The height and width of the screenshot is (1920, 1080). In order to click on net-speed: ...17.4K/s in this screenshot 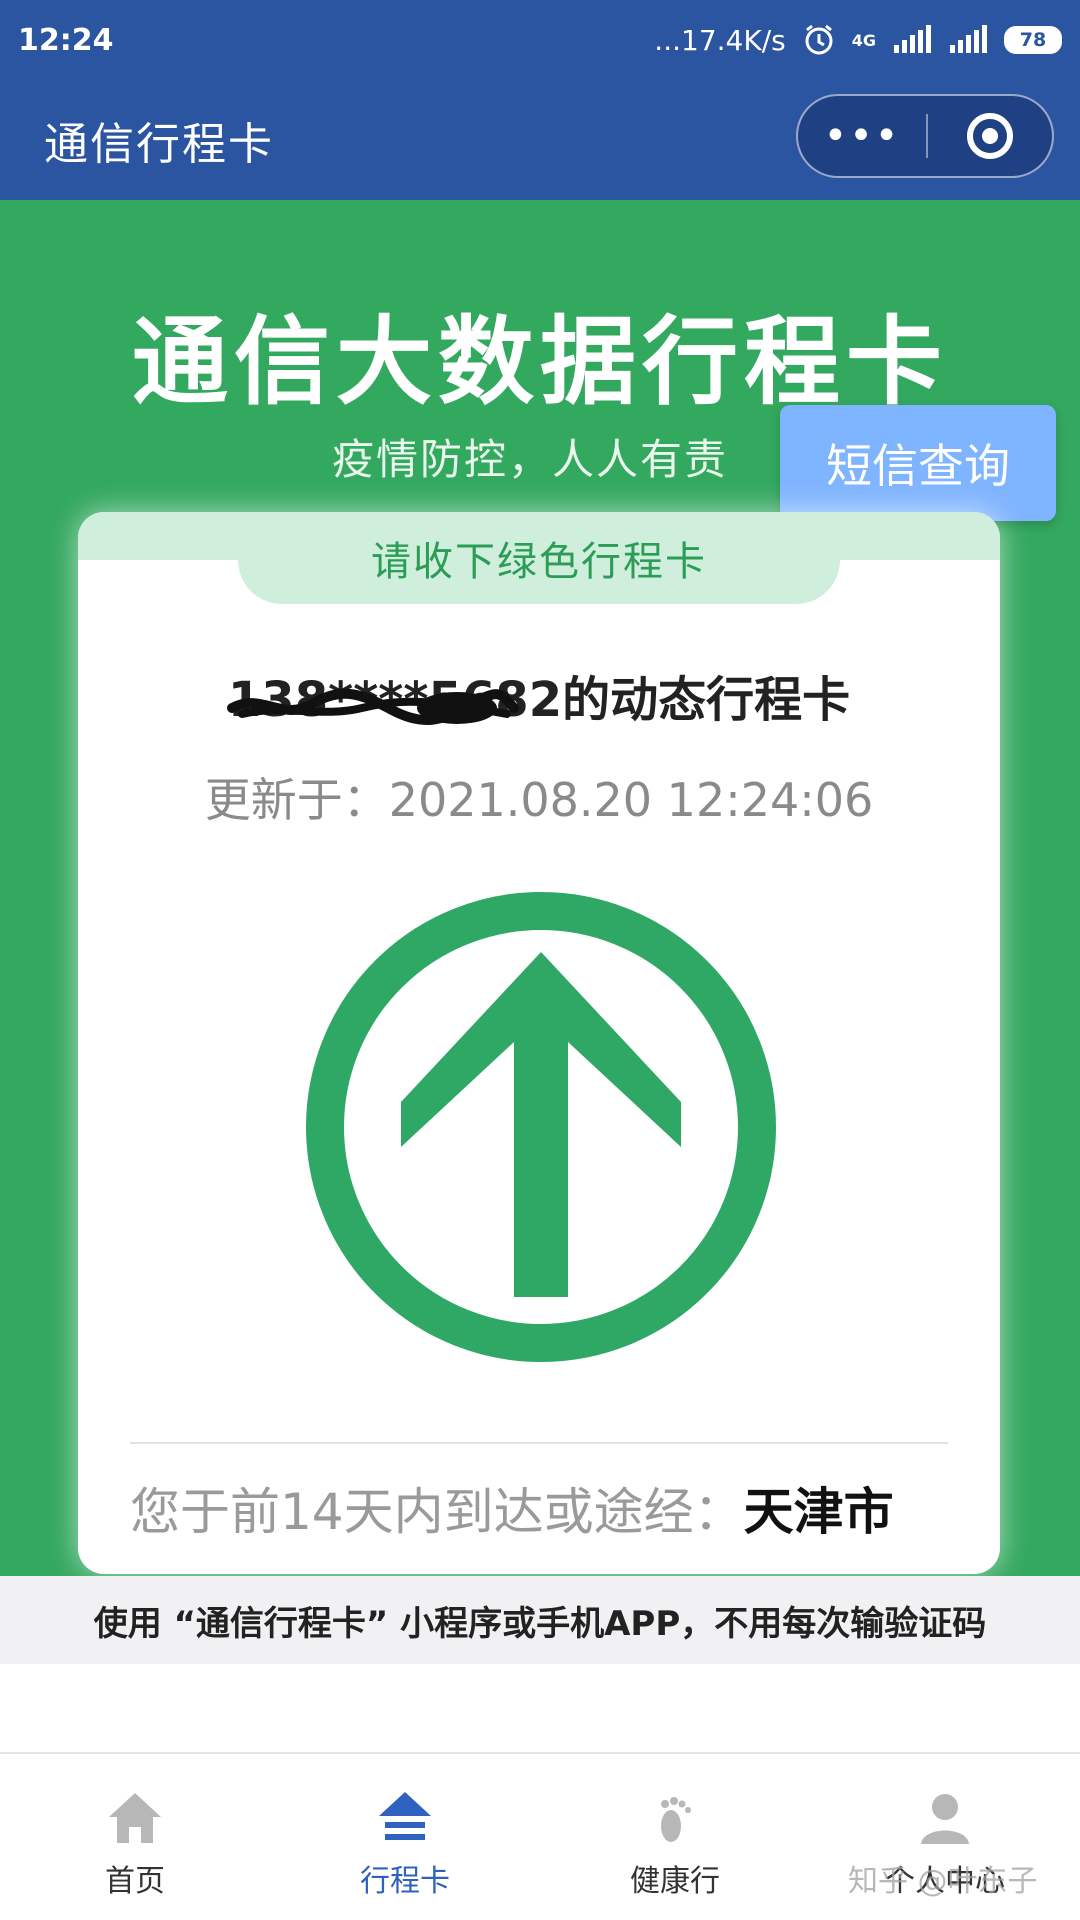, I will do `click(720, 40)`.